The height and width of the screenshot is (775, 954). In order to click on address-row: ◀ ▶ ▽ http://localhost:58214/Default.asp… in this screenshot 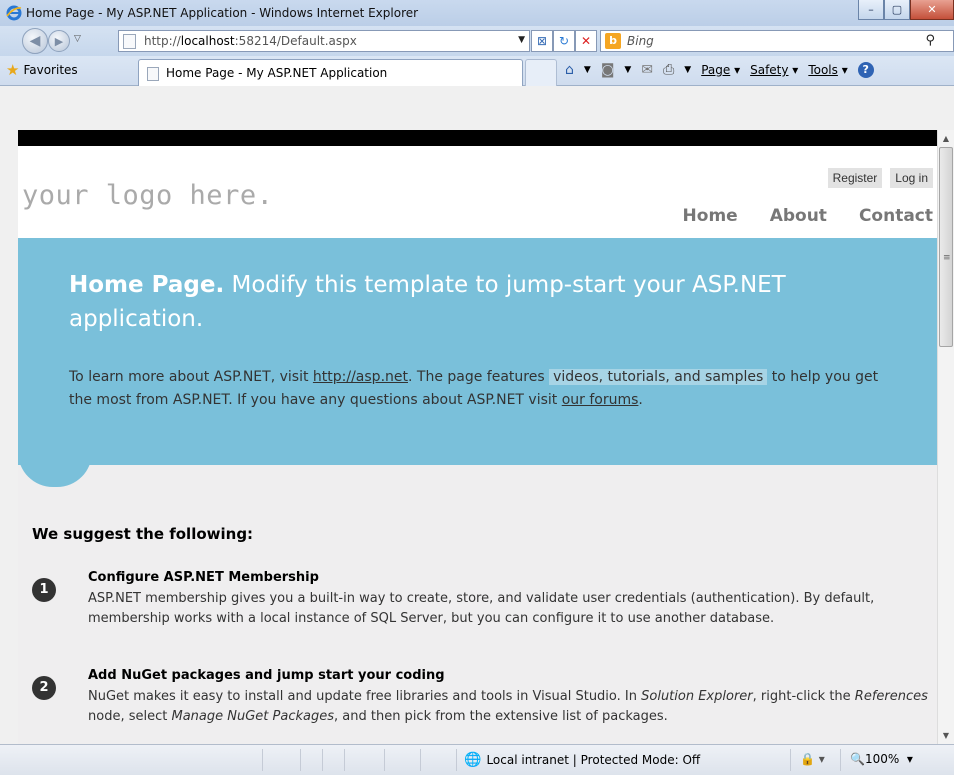, I will do `click(477, 41)`.